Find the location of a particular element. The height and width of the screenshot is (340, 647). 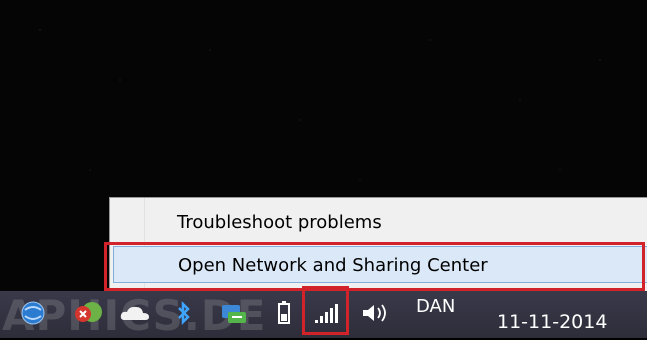

input-language-indicator: DAN is located at coordinates (435, 306).